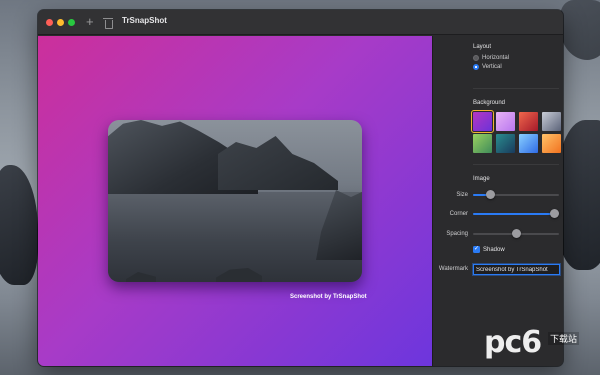 The height and width of the screenshot is (375, 600). Describe the element at coordinates (516, 131) in the screenshot. I see `background-swatches` at that location.